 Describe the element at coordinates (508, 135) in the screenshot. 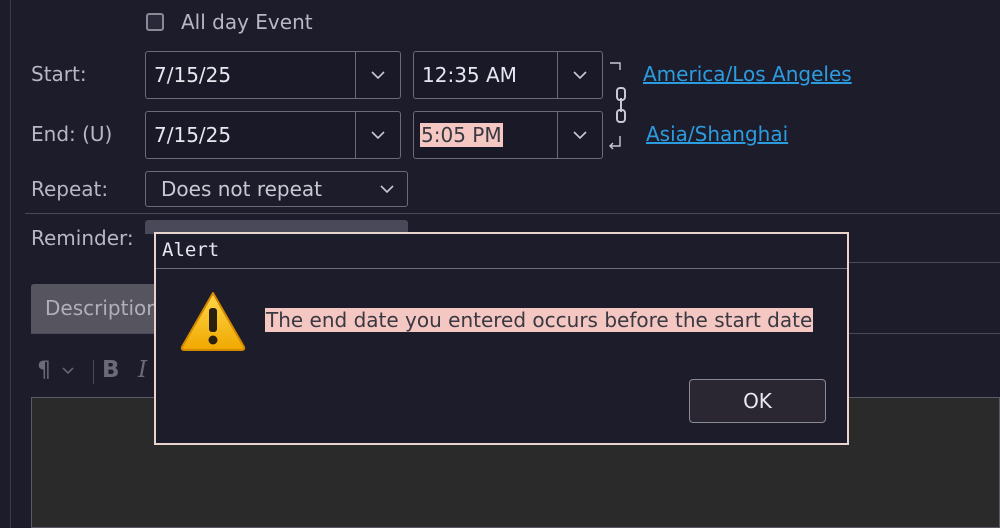

I see `end-time-combo: 5:05 PM` at that location.